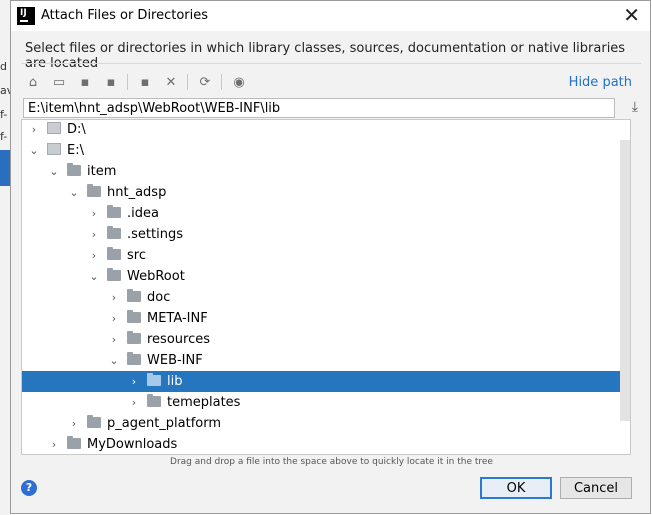 Image resolution: width=652 pixels, height=515 pixels. What do you see at coordinates (59, 82) in the screenshot?
I see `desktop-icon: ▭` at bounding box center [59, 82].